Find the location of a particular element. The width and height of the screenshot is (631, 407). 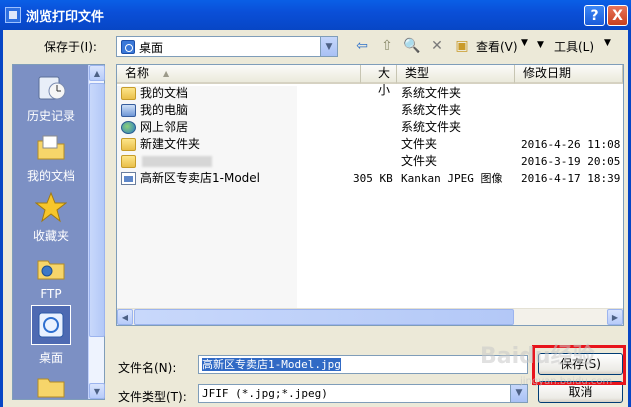

scroll-up-icon: ▲ is located at coordinates (97, 73).